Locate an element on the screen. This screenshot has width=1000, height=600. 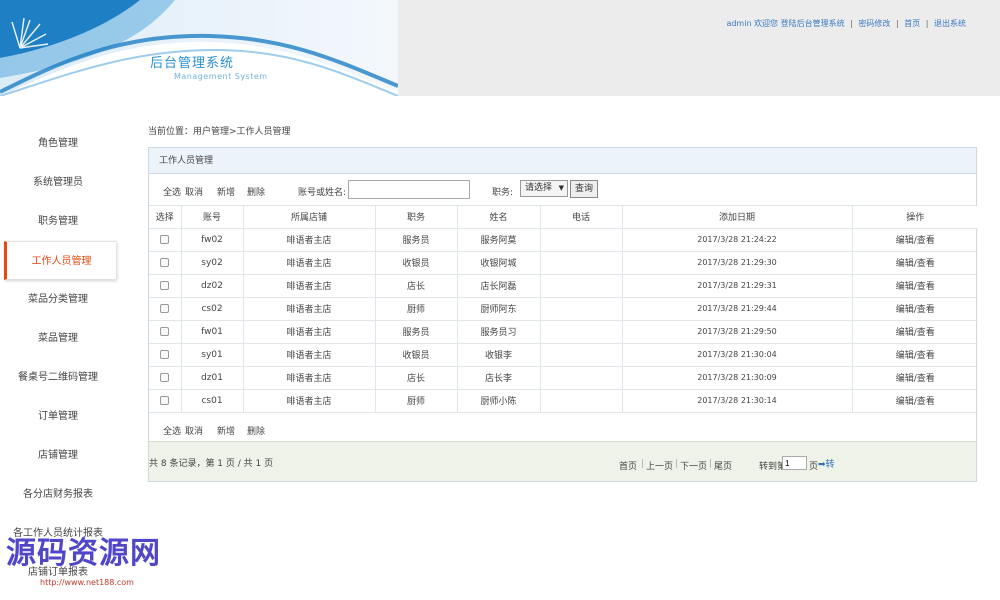
sidebar-item-stores: 店铺管理 is located at coordinates (58, 455).